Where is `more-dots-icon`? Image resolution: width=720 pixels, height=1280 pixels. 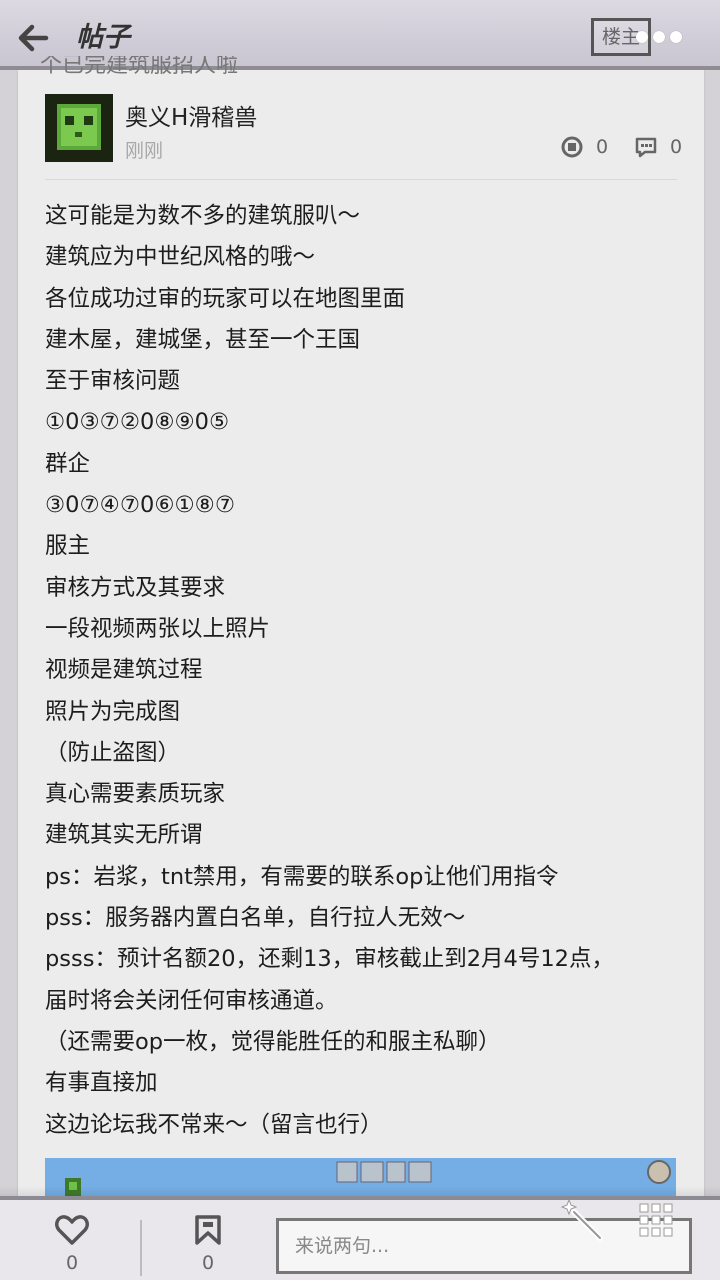 more-dots-icon is located at coordinates (642, 37).